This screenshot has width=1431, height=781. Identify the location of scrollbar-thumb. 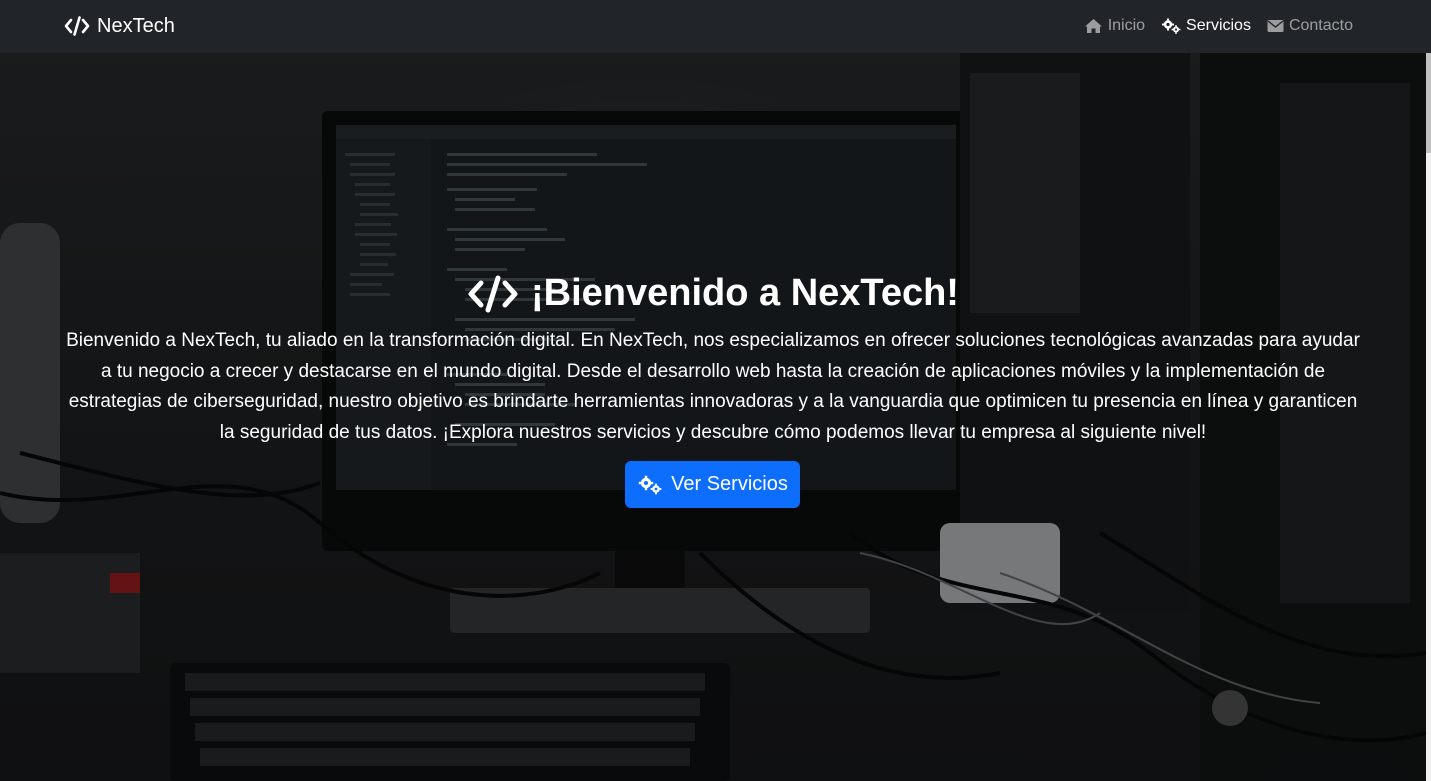
(1428, 103).